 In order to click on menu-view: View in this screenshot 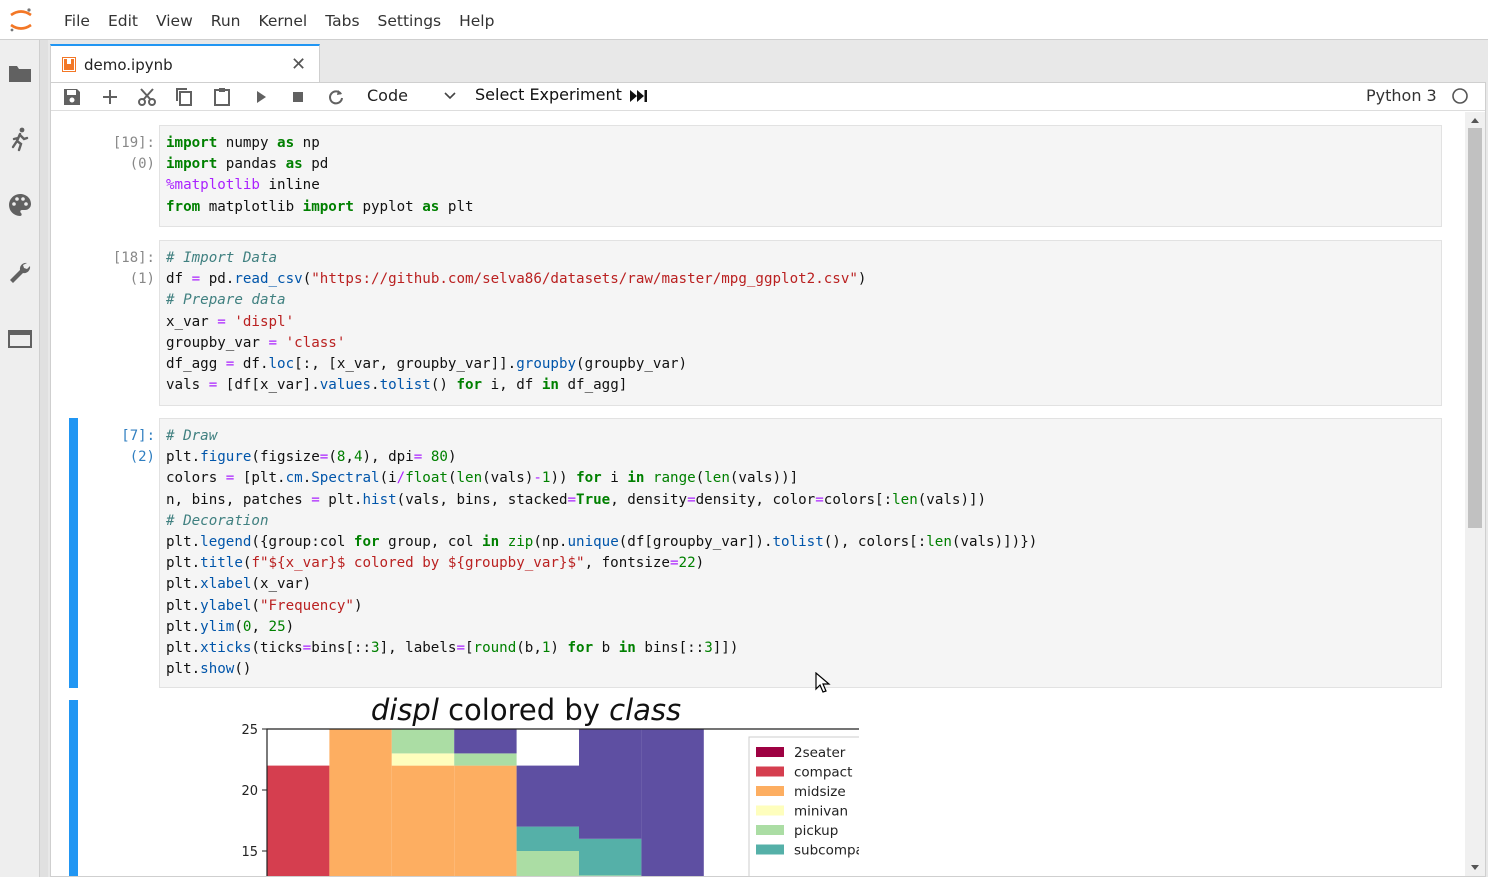, I will do `click(174, 20)`.